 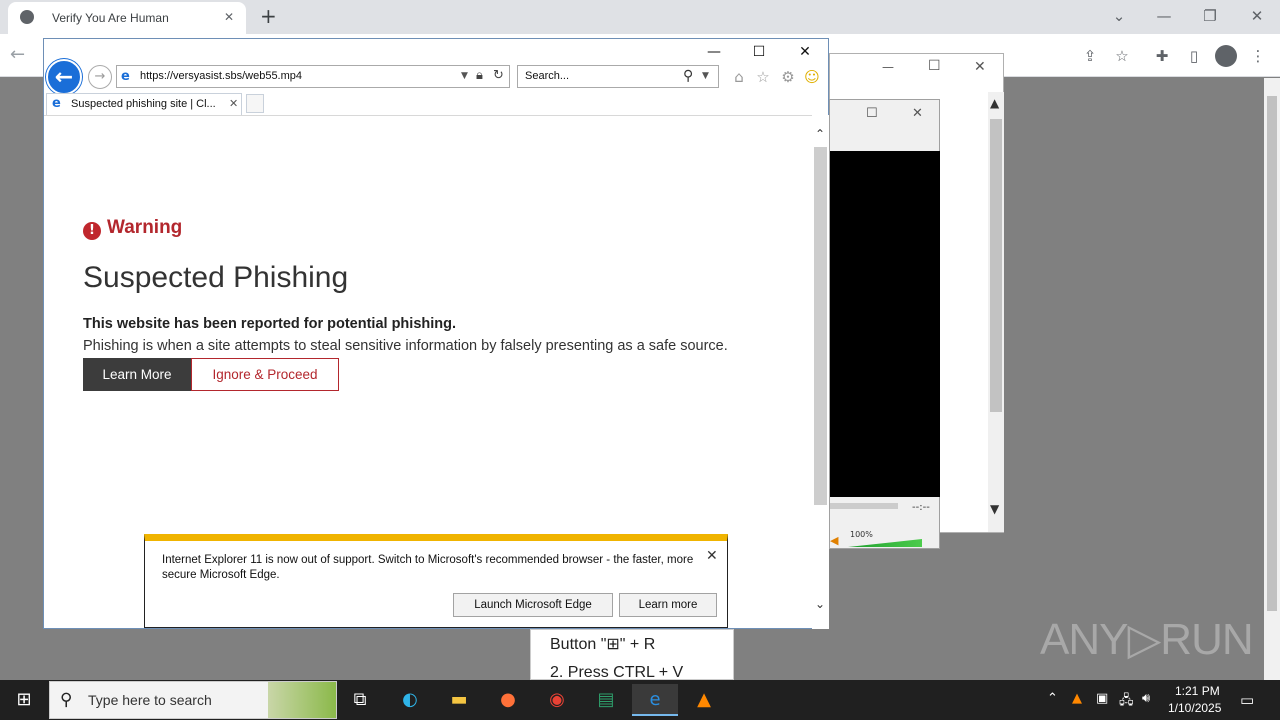 What do you see at coordinates (1194, 56) in the screenshot?
I see `side-panel-icon: ▯` at bounding box center [1194, 56].